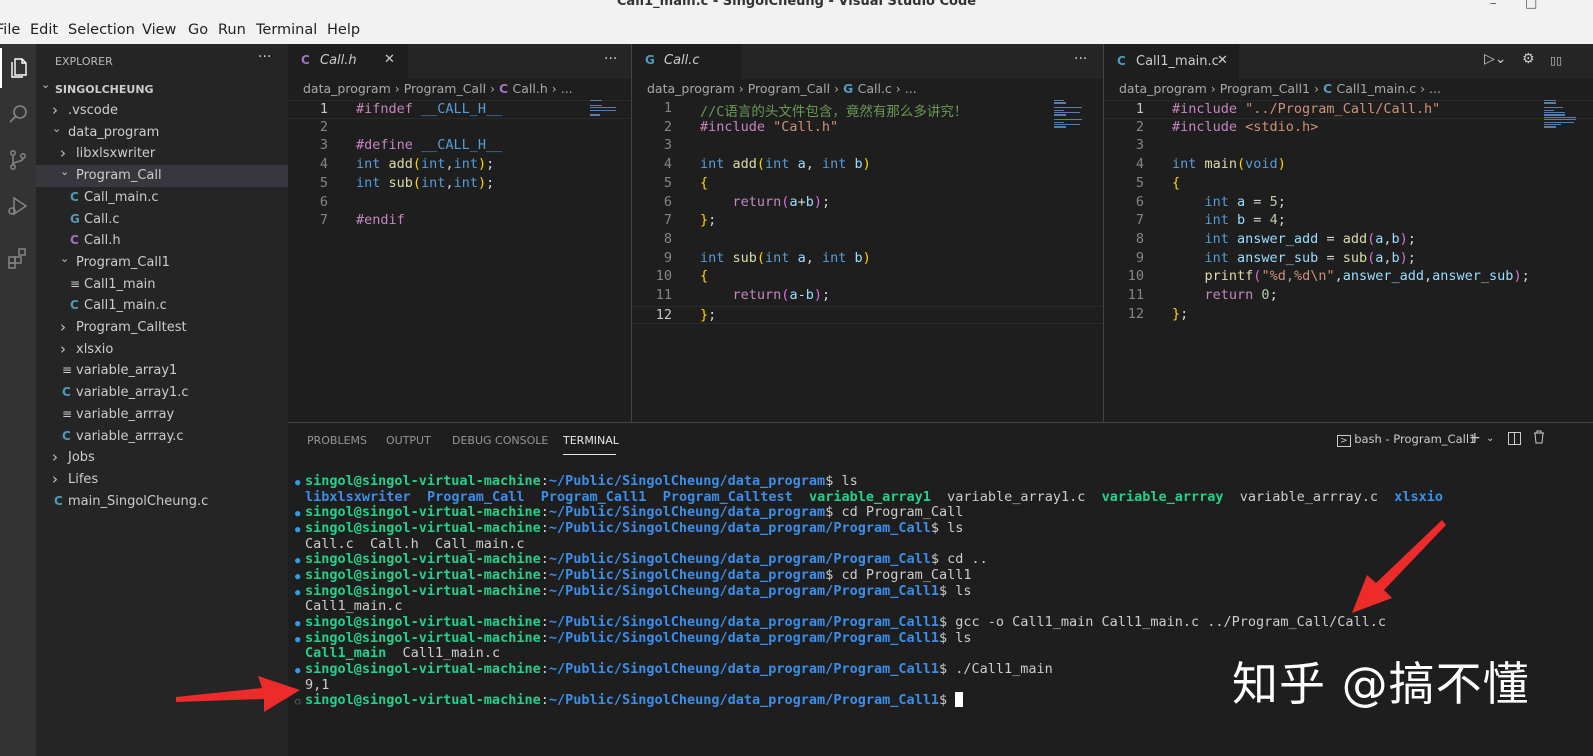 Image resolution: width=1593 pixels, height=756 pixels. I want to click on tree-item: Cmain_SingolCheung.c, so click(162, 502).